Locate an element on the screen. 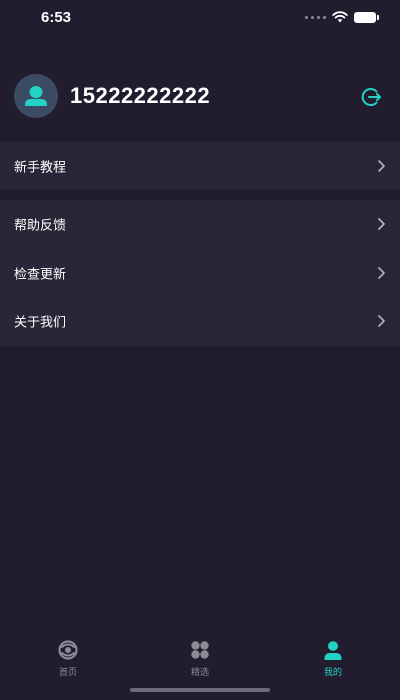  menu-item-label: 检查更新 is located at coordinates (40, 275).